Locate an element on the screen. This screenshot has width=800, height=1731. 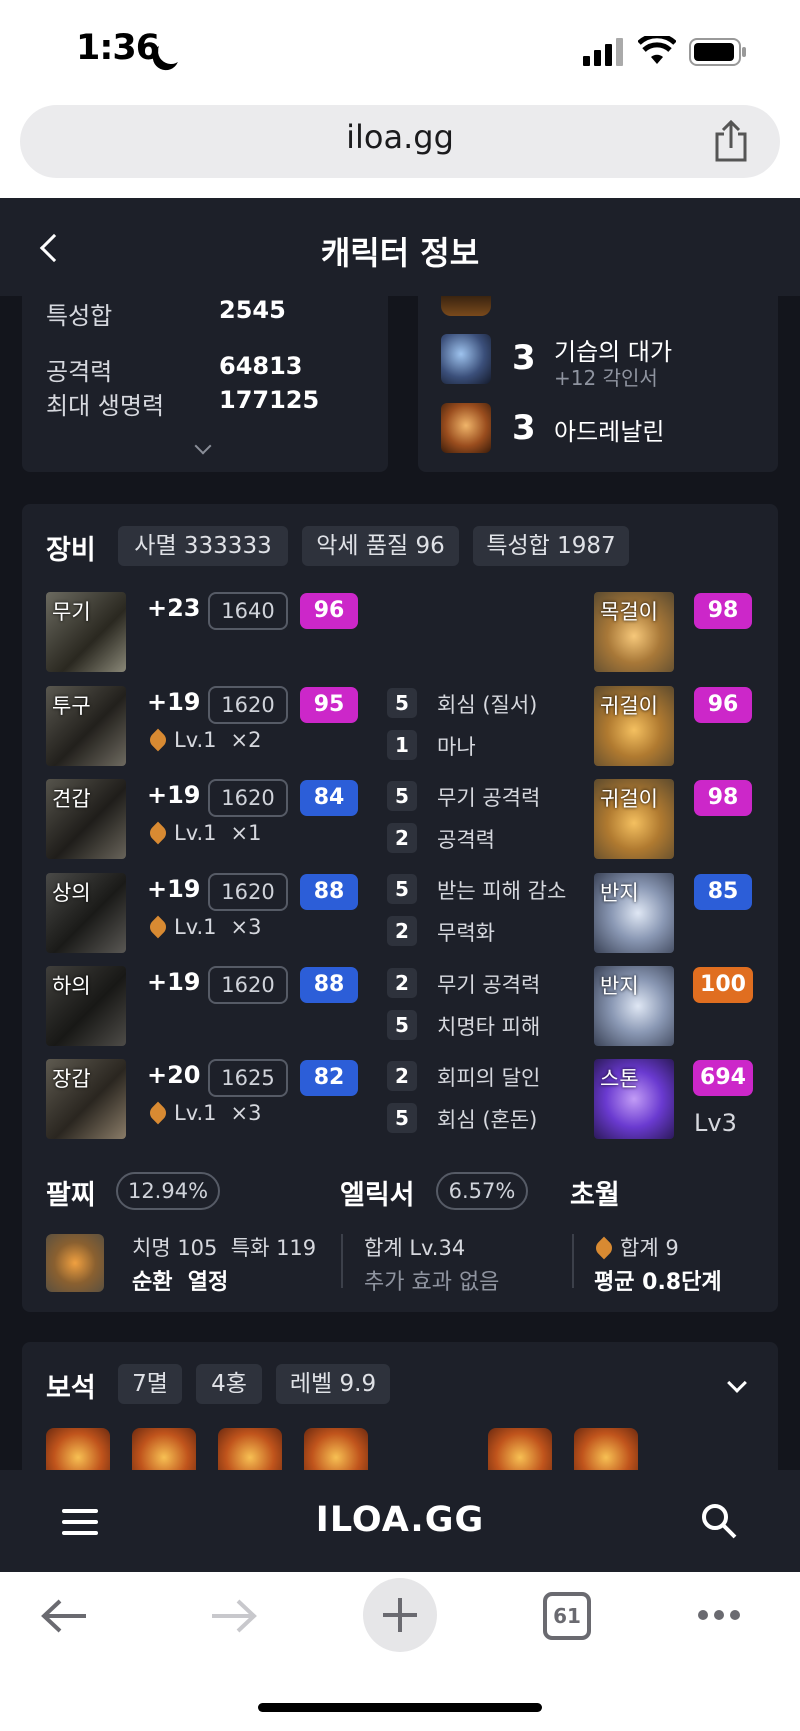
gems-title: 보석 is located at coordinates (71, 1388).